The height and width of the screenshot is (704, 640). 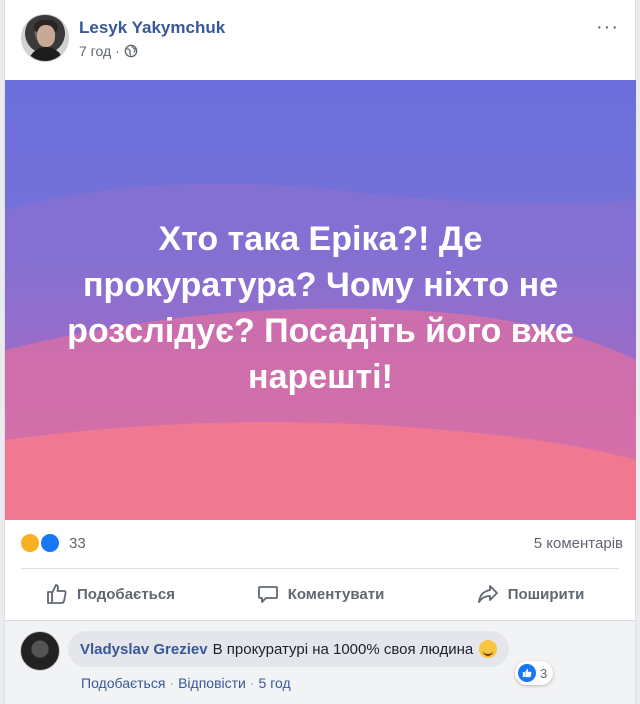 I want to click on action-bar: Подобається Коментувати Поширити, so click(x=320, y=594).